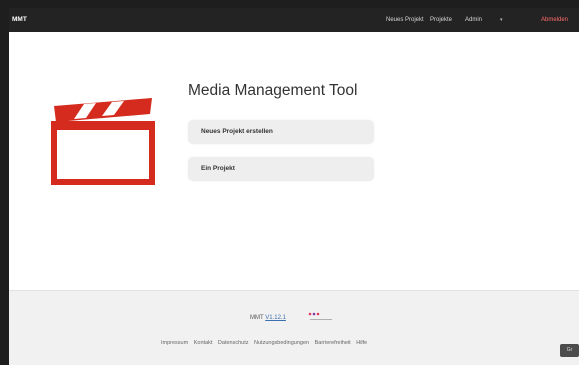 This screenshot has height=365, width=579. What do you see at coordinates (281, 343) in the screenshot?
I see `footer-link-nutzungsbedingungen: Nutzungsbedingungen` at bounding box center [281, 343].